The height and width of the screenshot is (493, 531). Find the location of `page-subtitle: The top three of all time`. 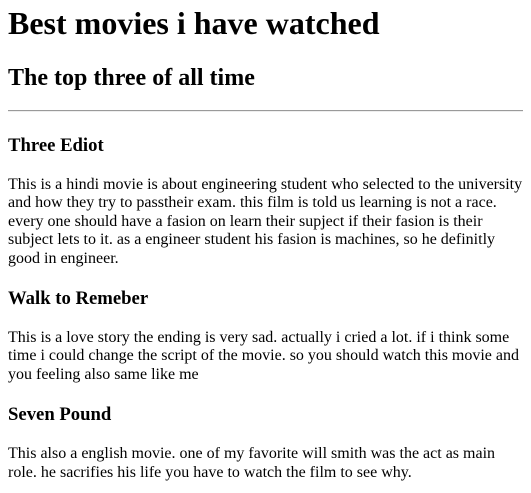

page-subtitle: The top three of all time is located at coordinates (131, 78).